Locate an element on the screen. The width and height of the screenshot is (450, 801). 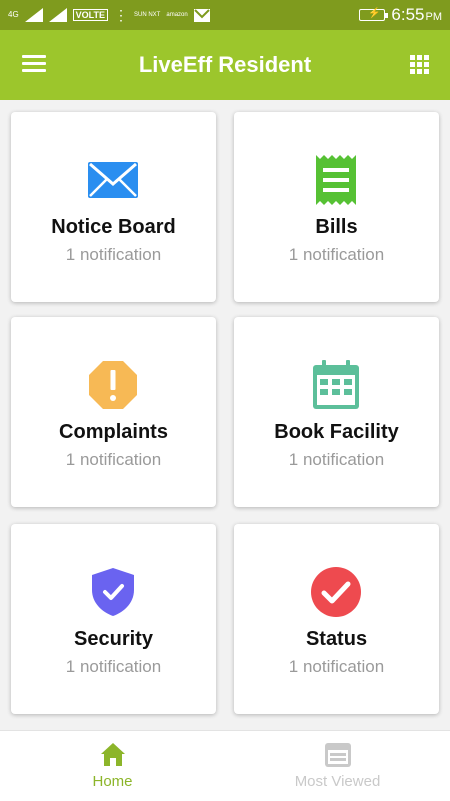
card-book-facility: Book Facility 1 notification is located at coordinates (336, 412).